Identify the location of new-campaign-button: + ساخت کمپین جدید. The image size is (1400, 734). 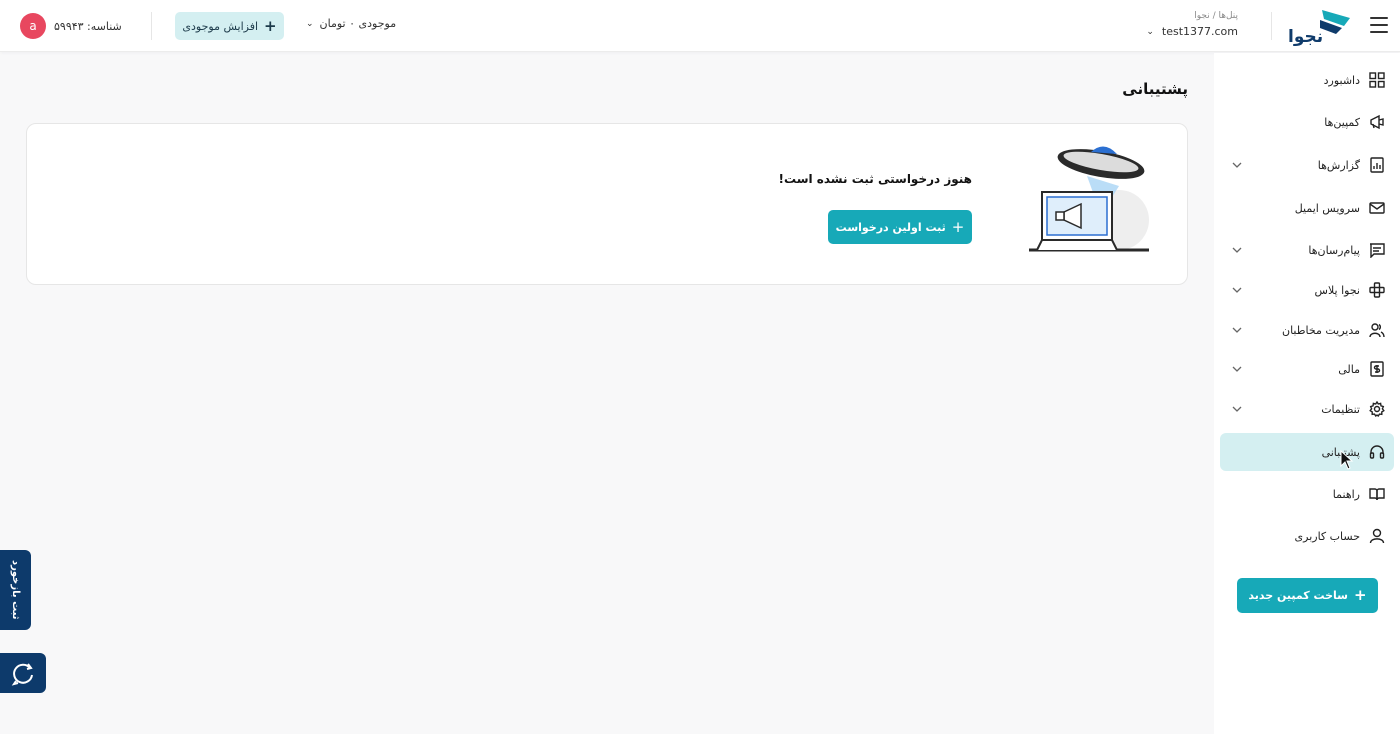
(1307, 595).